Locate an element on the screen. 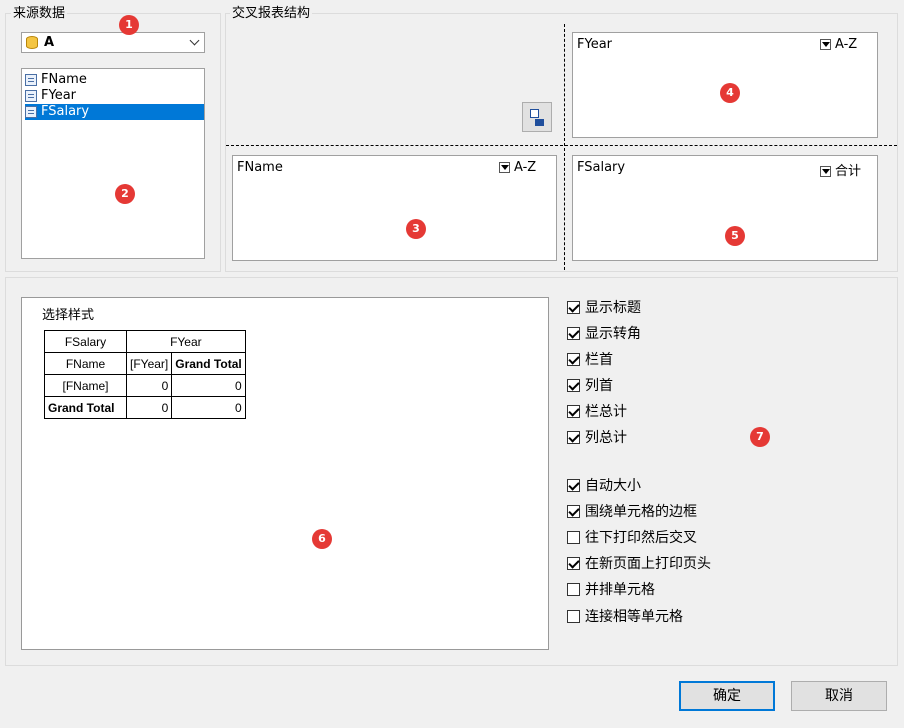  option-merge-equal: 连接相等单元格 is located at coordinates (625, 617).